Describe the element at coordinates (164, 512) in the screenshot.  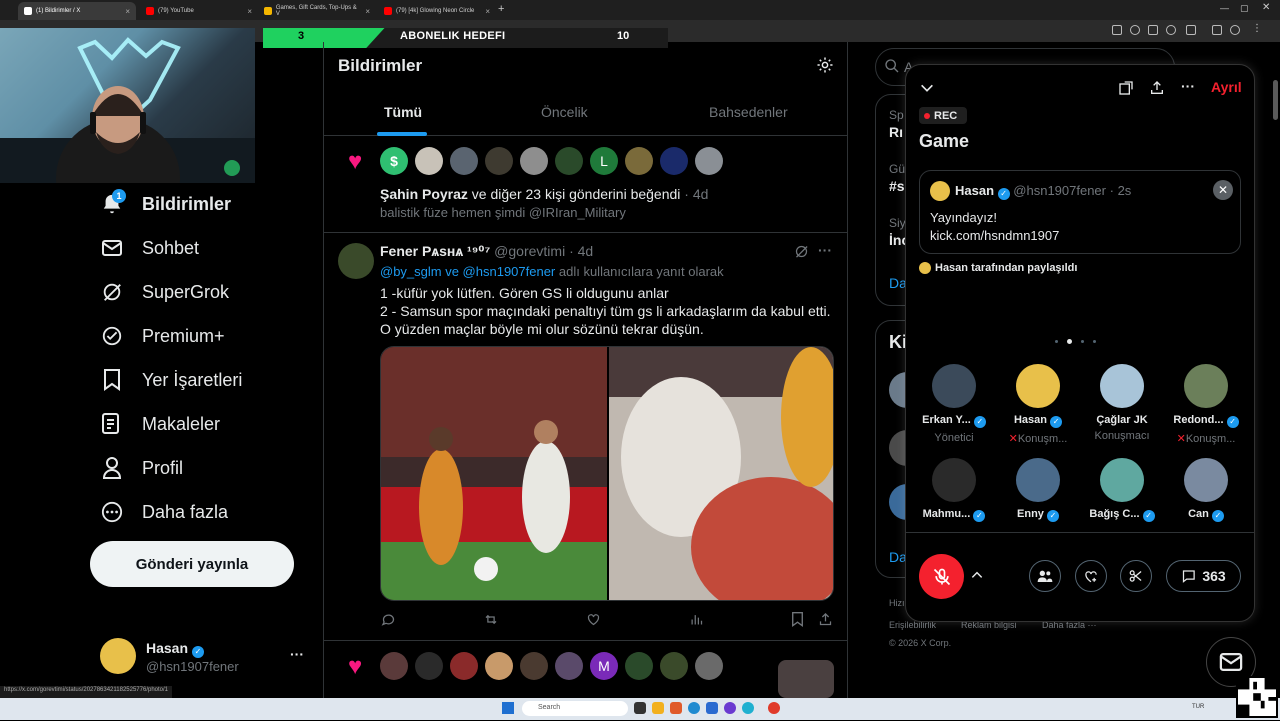
I see `nav-item-more: Daha fazla` at that location.